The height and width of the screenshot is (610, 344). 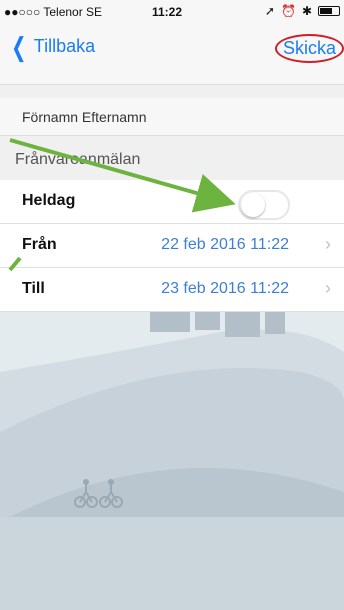 What do you see at coordinates (53, 12) in the screenshot?
I see `carrier-label: ●●○○○ Telenor SE` at bounding box center [53, 12].